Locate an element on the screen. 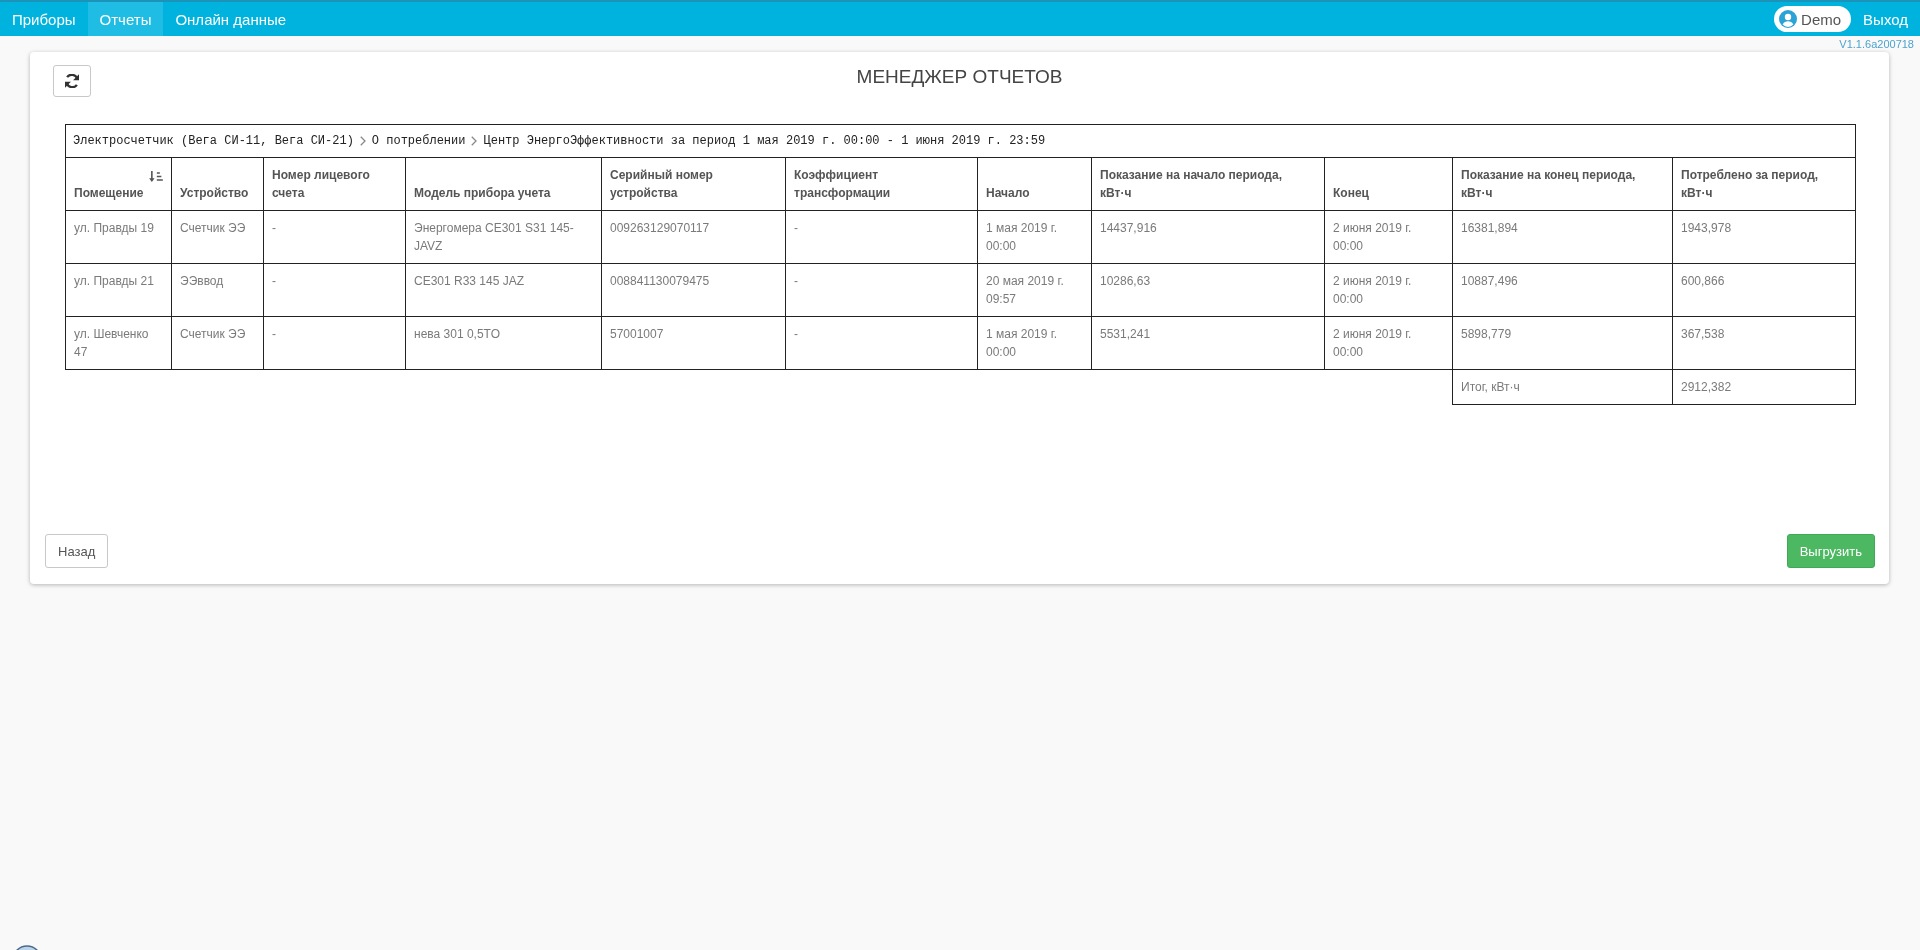 This screenshot has width=1920, height=950. logout-link: Выход is located at coordinates (1885, 19).